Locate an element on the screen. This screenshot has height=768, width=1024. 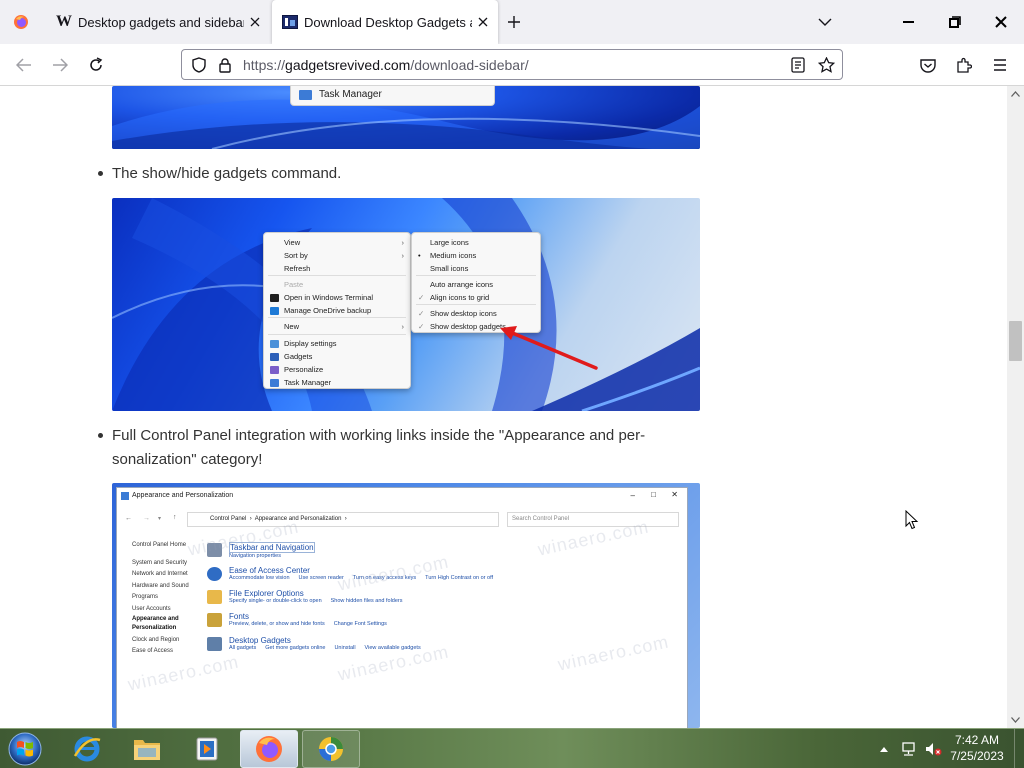
control-panel-icon is located at coordinates (125, 496).